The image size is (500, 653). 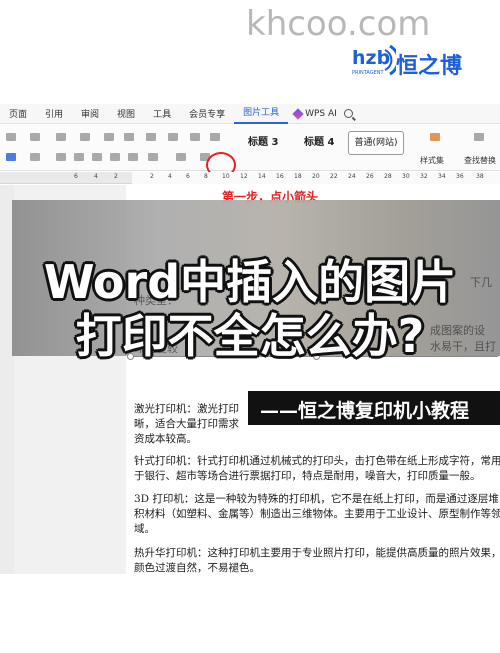 What do you see at coordinates (480, 160) in the screenshot?
I see `find-replace-label: 查找替换` at bounding box center [480, 160].